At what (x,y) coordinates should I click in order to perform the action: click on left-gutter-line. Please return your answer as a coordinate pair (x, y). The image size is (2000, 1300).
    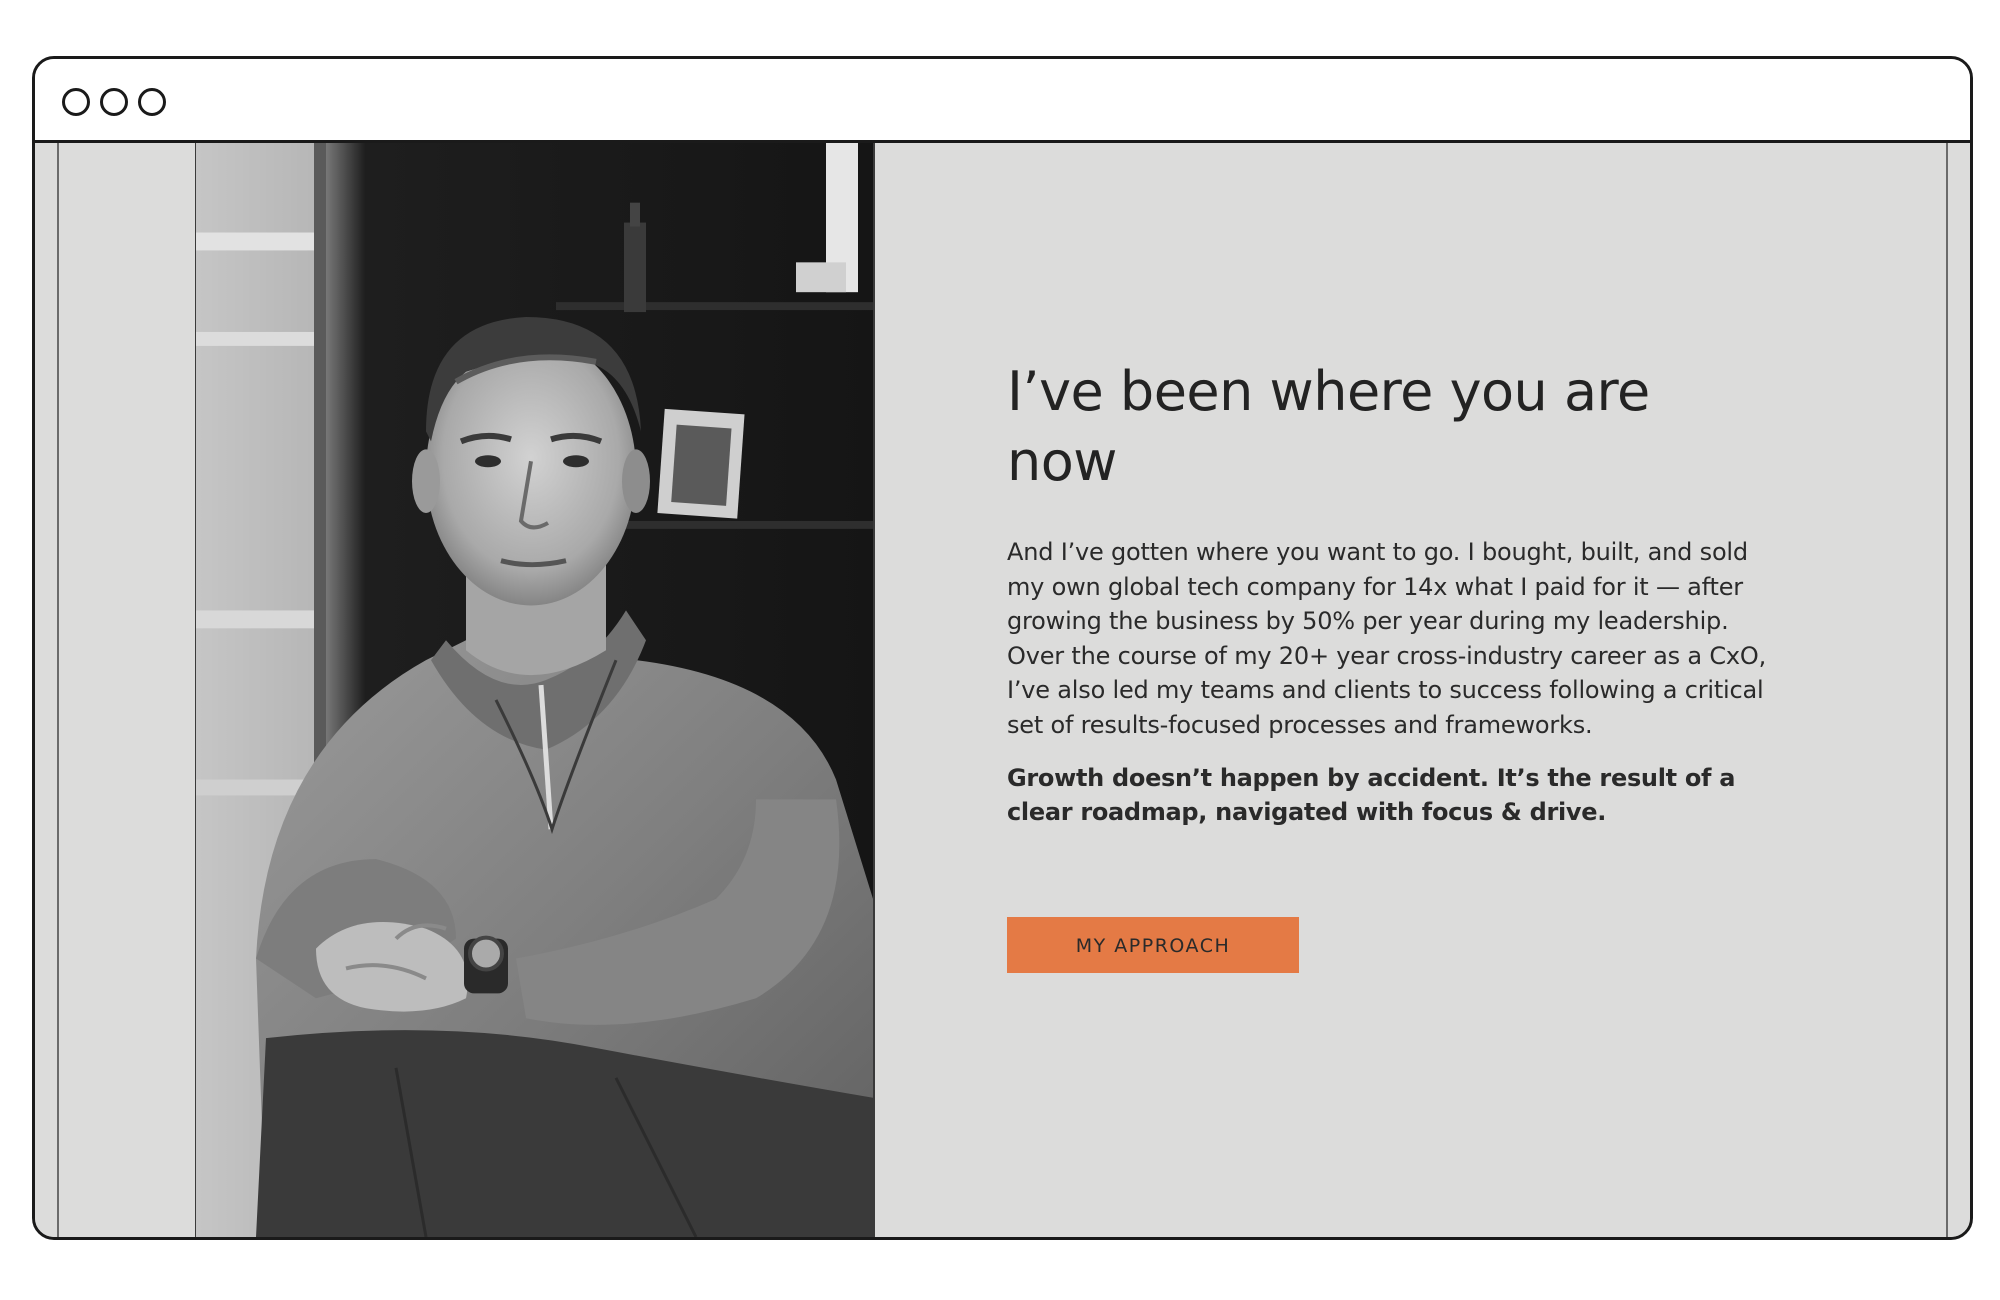
    Looking at the image, I should click on (58, 690).